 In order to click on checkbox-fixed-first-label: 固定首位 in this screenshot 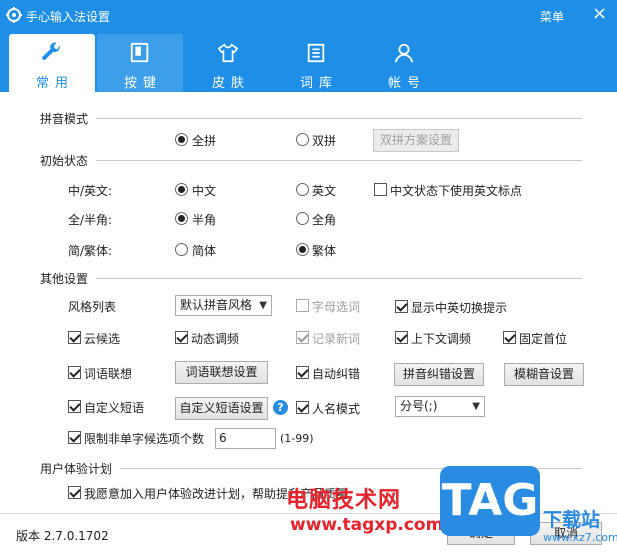, I will do `click(543, 339)`.